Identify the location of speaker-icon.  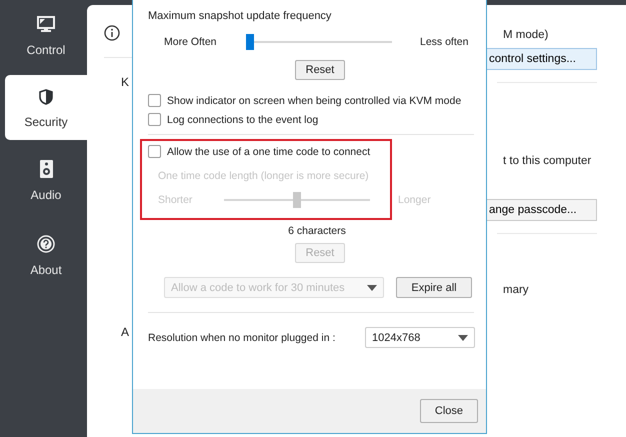
(46, 169).